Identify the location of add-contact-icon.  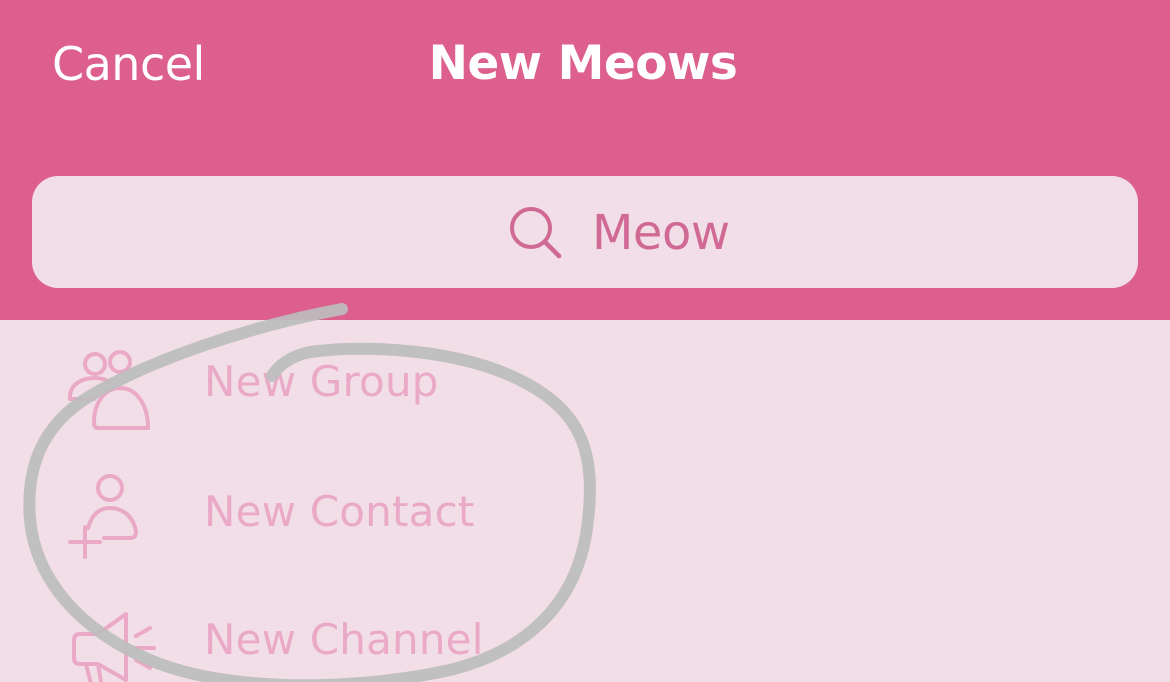
(103, 516).